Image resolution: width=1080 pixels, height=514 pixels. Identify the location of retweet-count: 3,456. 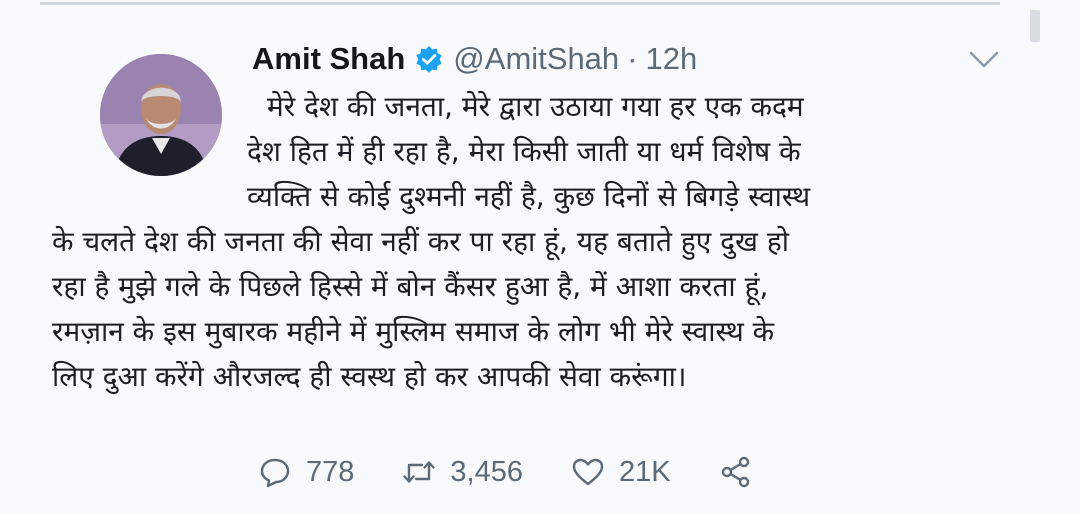
(486, 471).